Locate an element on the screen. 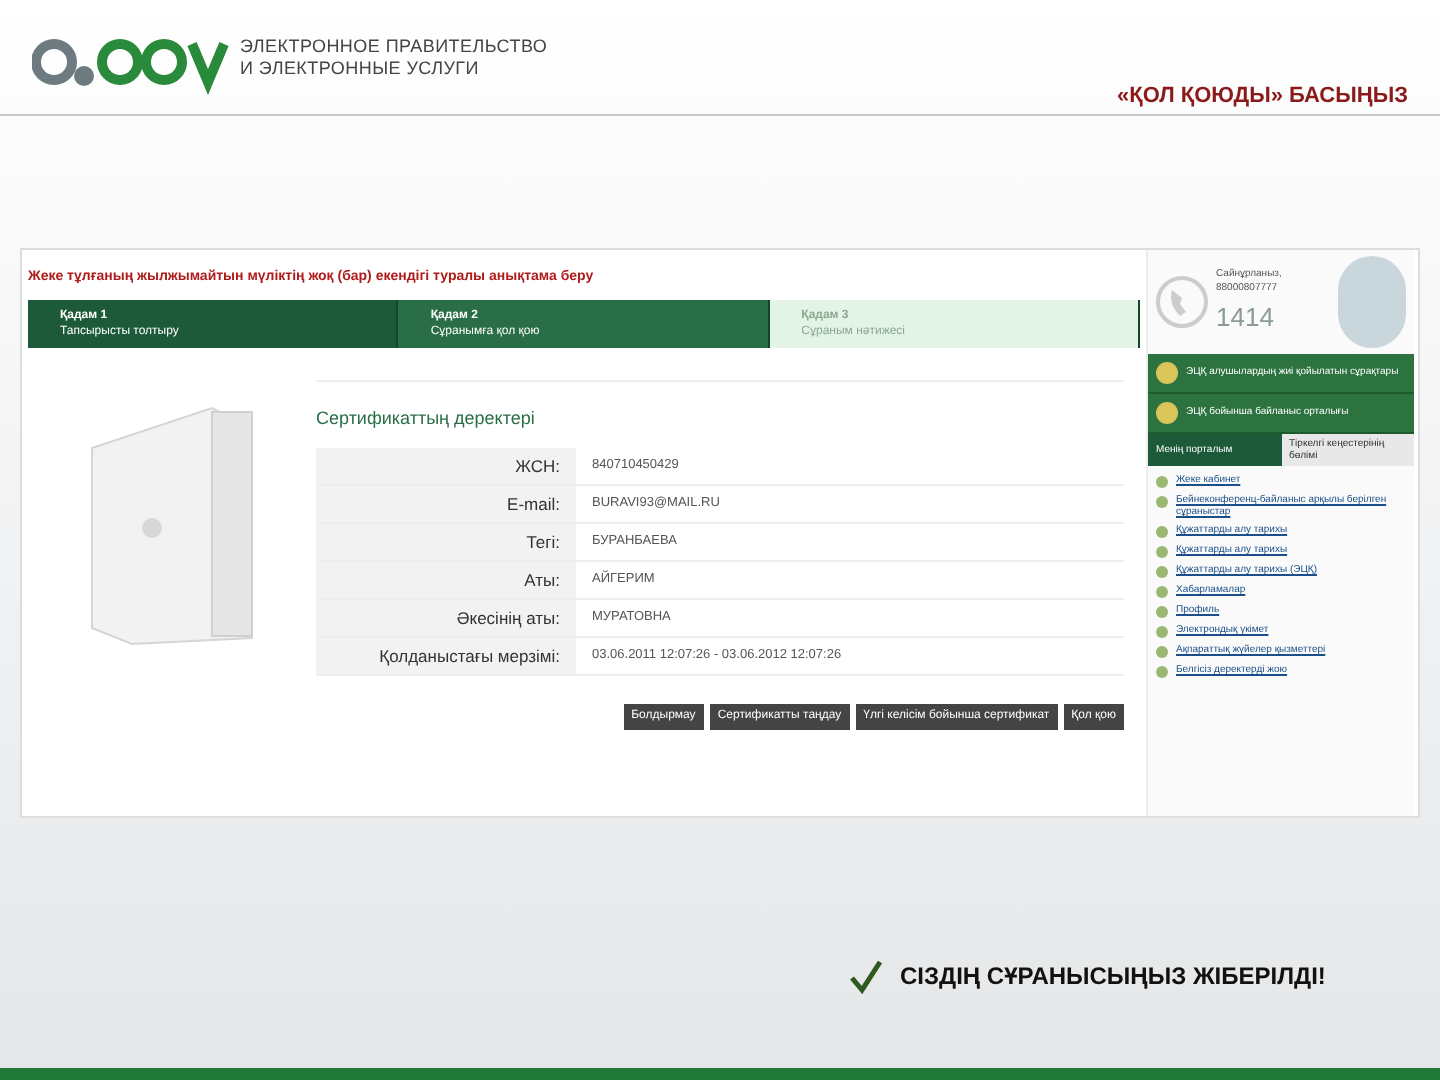  field-label: Әкесінің аты: is located at coordinates (446, 618).